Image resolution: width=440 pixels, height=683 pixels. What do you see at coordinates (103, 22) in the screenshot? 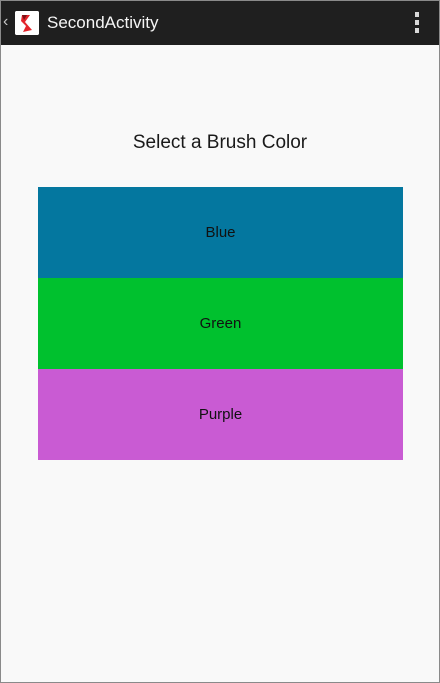
I see `activity-title: SecondActivity` at bounding box center [103, 22].